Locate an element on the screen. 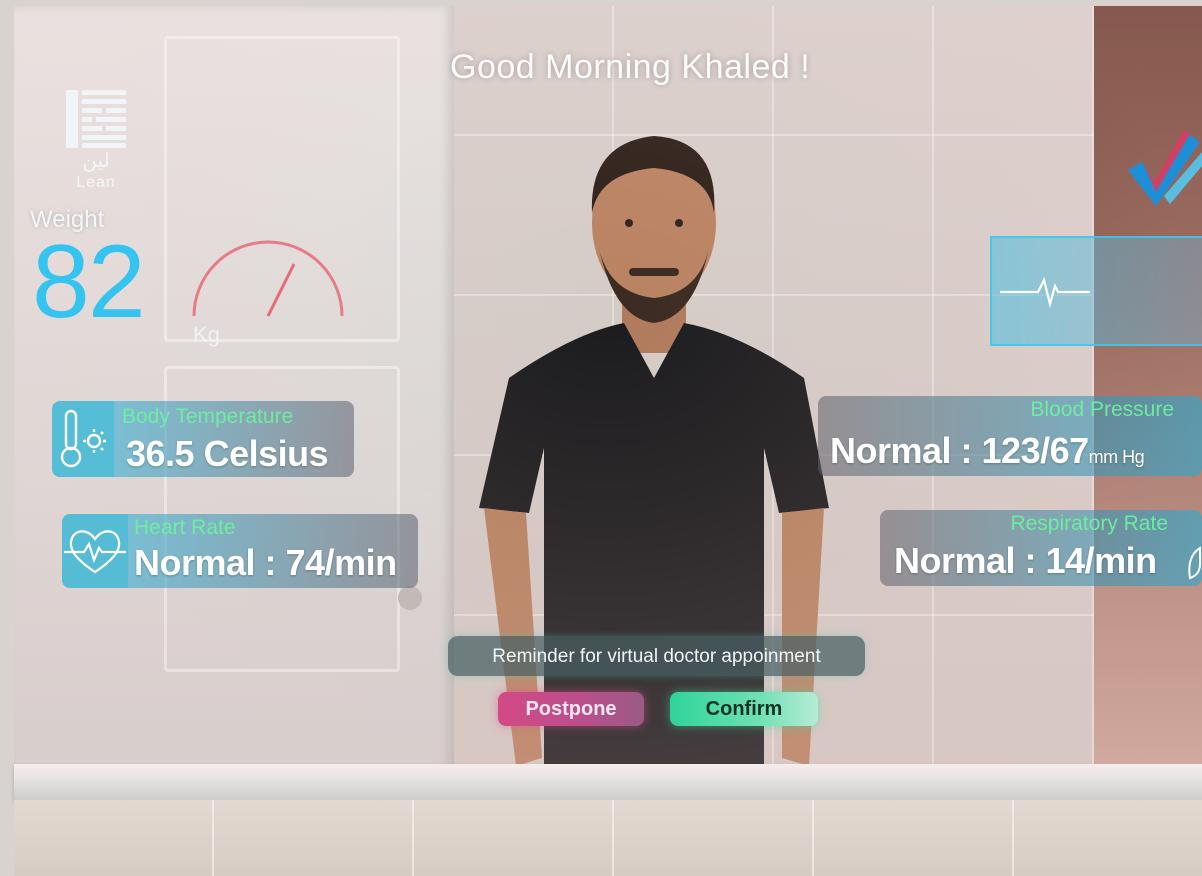 This screenshot has height=876, width=1202. weight-value: 82 is located at coordinates (89, 282).